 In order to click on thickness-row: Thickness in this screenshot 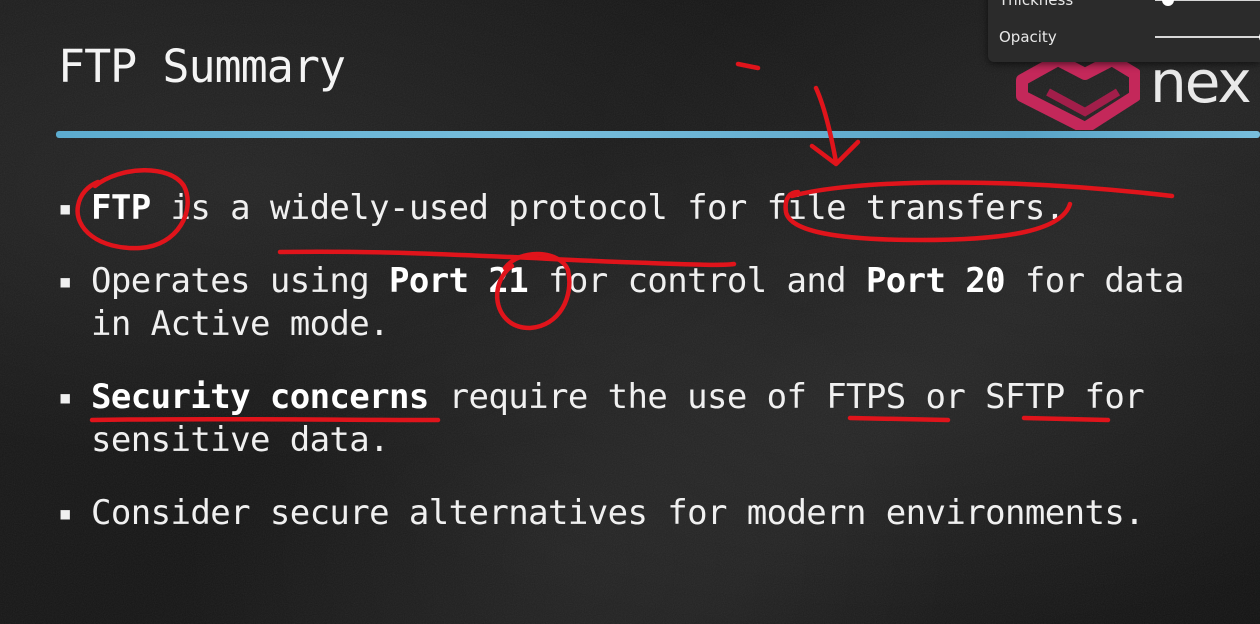, I will do `click(1129, 5)`.